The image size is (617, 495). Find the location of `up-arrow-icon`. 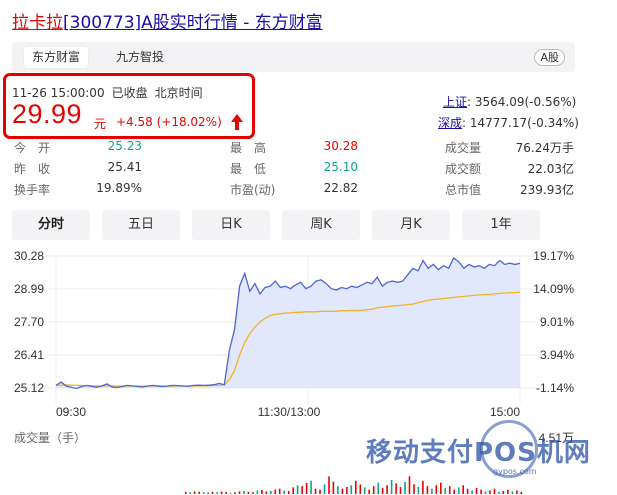

up-arrow-icon is located at coordinates (237, 122).